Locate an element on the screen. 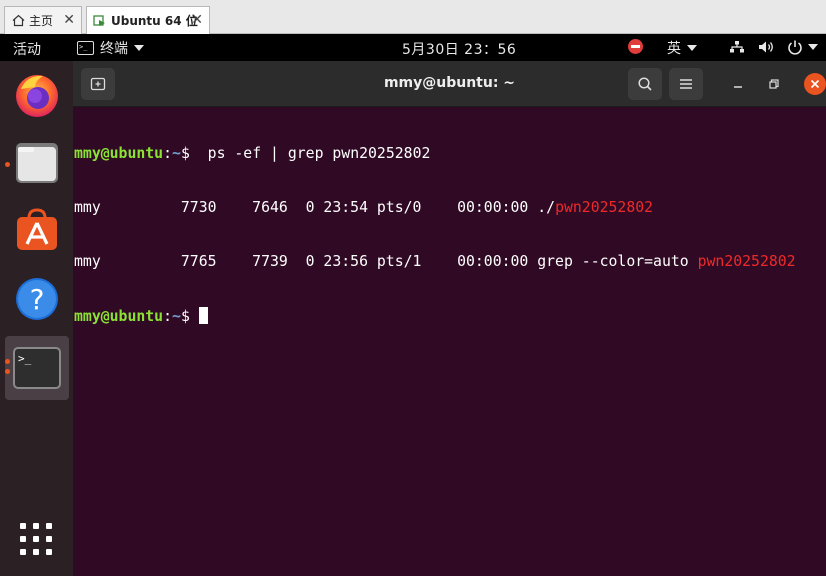  terminal-mini-icon: >_ is located at coordinates (85, 48).